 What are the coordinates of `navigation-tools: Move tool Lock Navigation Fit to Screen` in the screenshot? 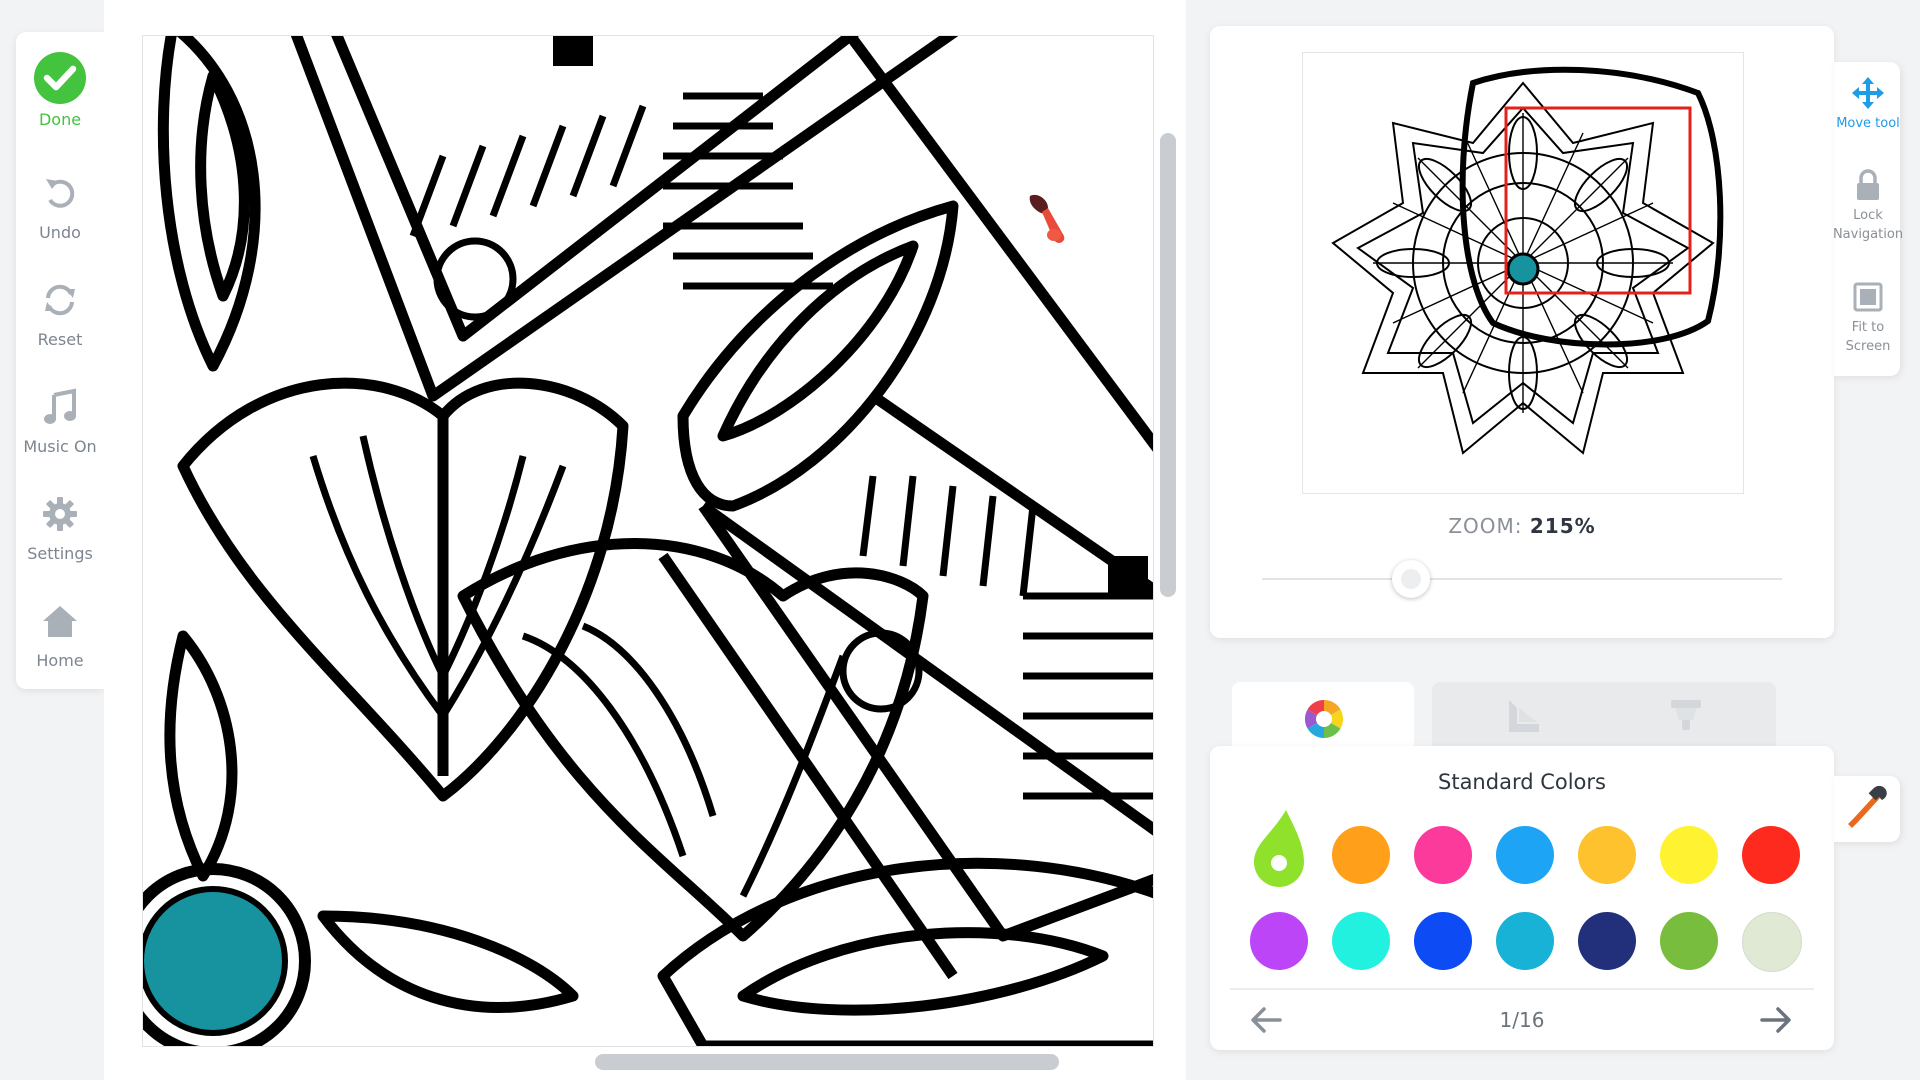 It's located at (1868, 219).